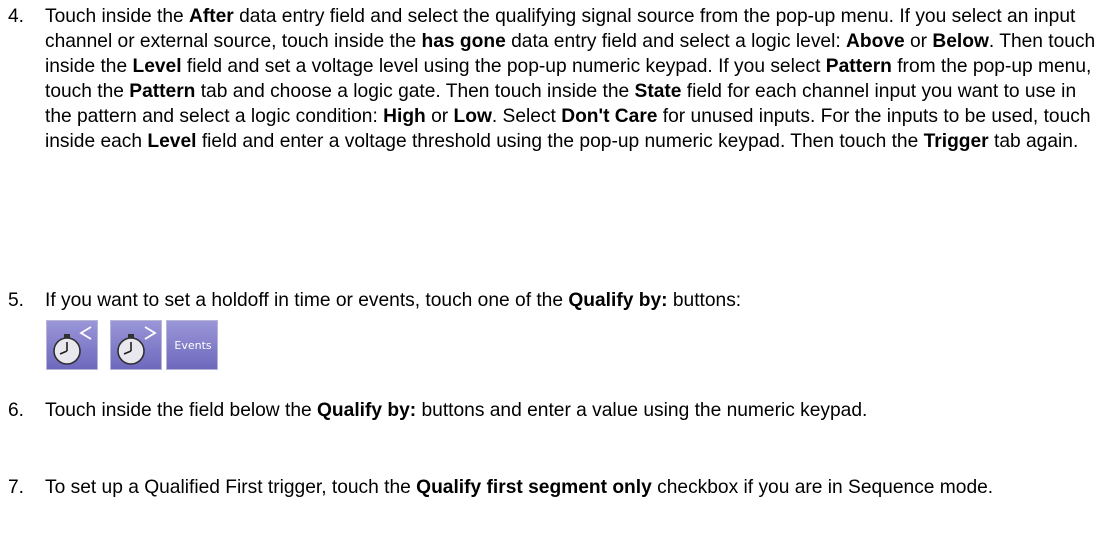  I want to click on term-level-field: Level, so click(172, 141).